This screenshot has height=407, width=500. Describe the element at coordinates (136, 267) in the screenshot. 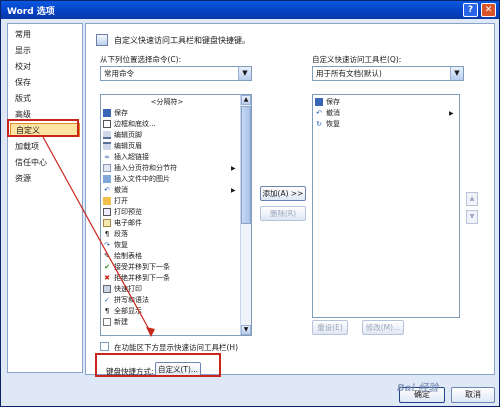

I see `list-item: ✔ 接受并移到下一条` at that location.